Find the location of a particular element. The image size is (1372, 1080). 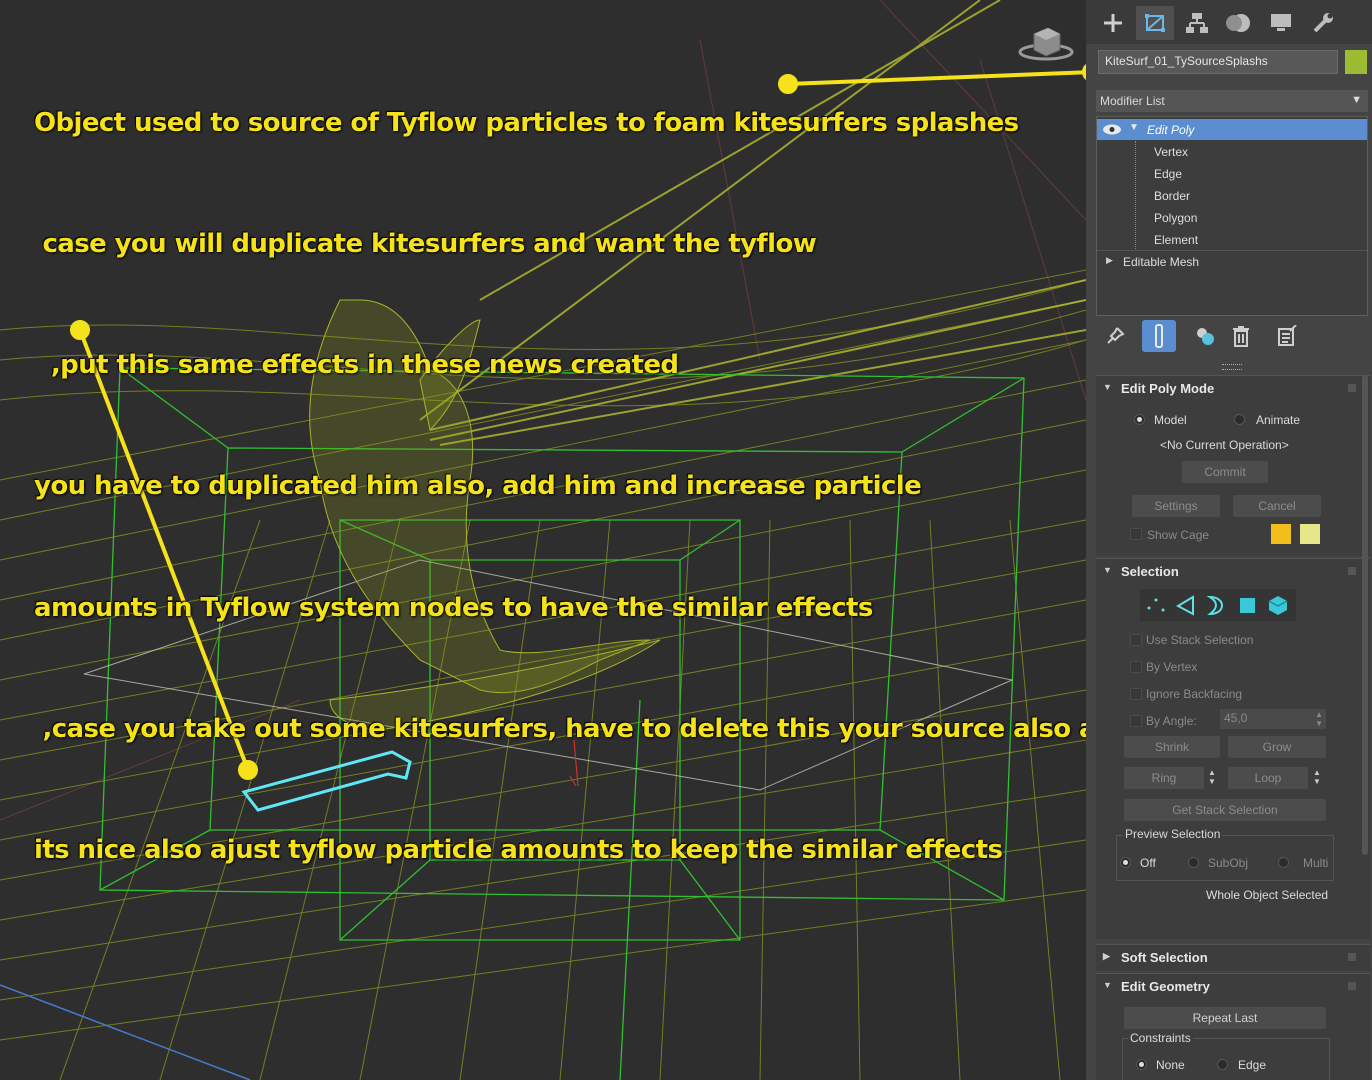

preview-off-label: Off is located at coordinates (1148, 863).